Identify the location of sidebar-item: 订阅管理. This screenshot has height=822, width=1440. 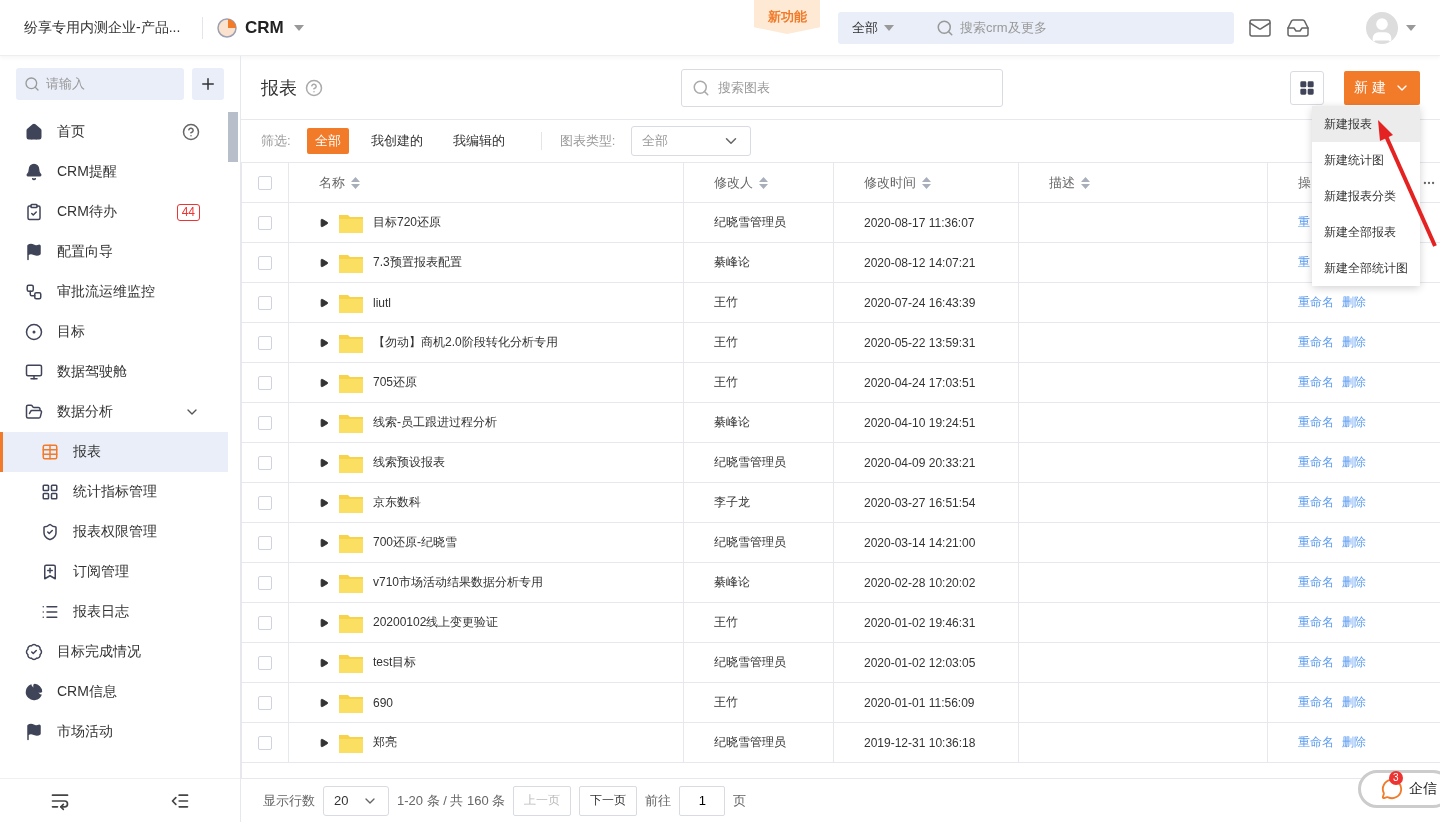
(114, 572).